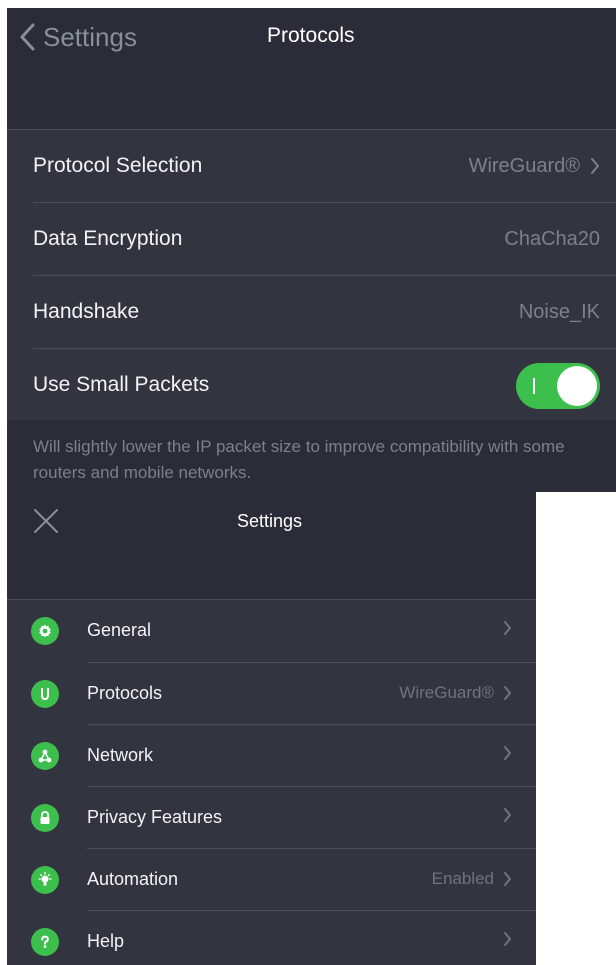 The height and width of the screenshot is (965, 616). What do you see at coordinates (118, 165) in the screenshot?
I see `row-label: Protocol Selection` at bounding box center [118, 165].